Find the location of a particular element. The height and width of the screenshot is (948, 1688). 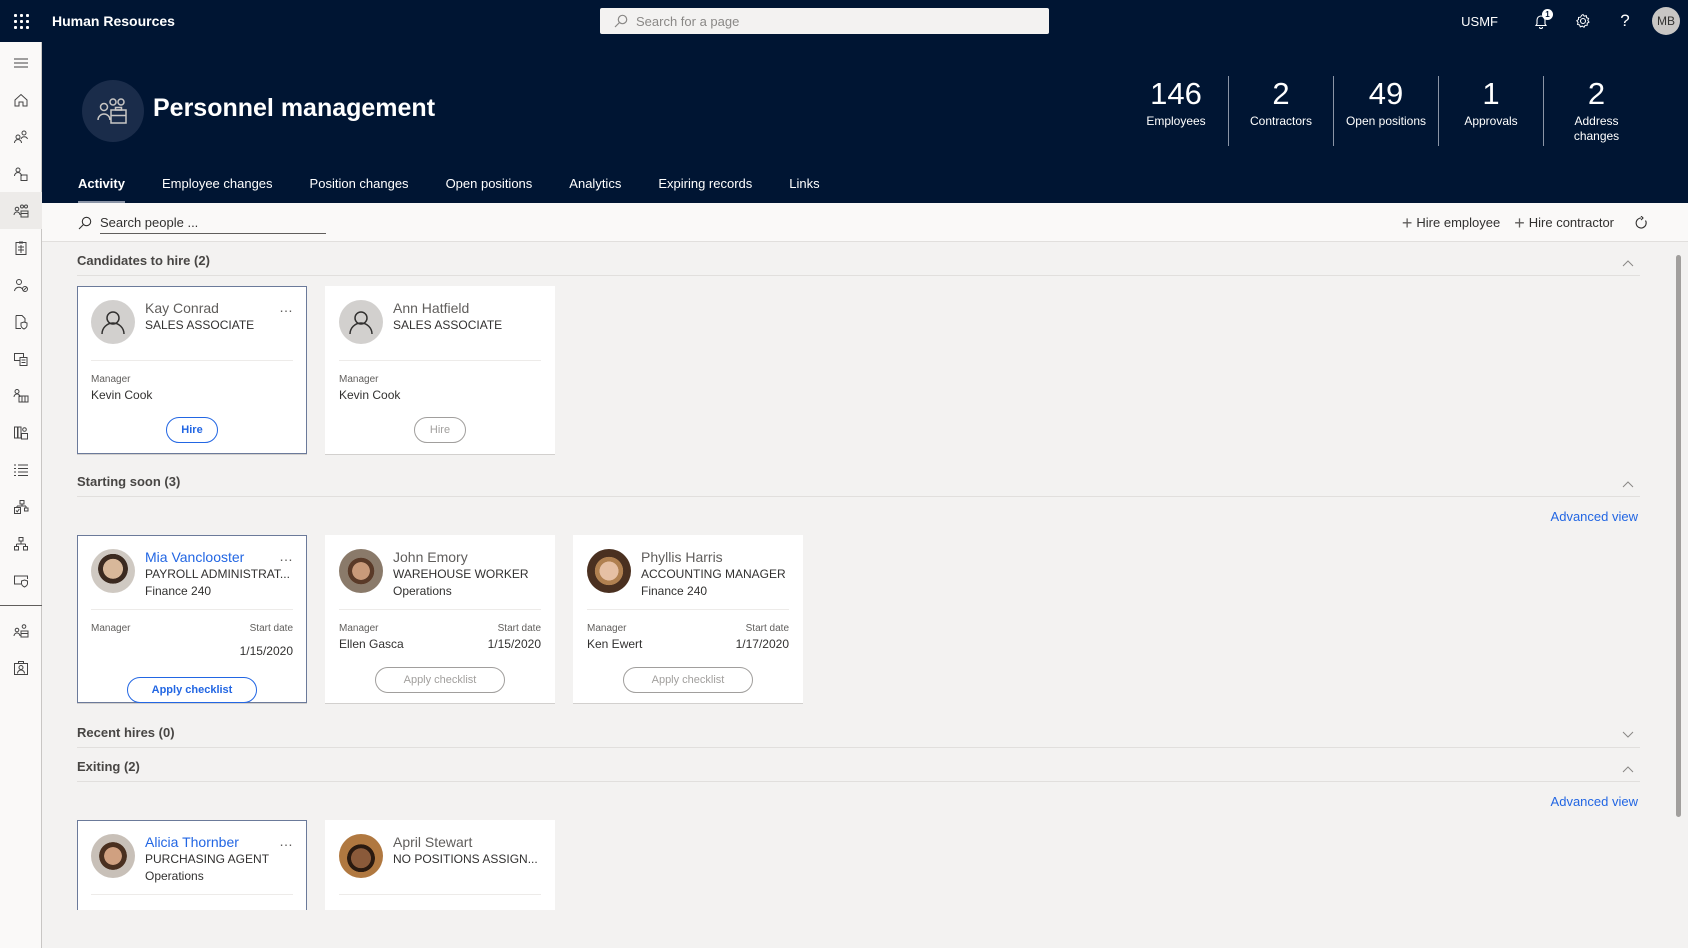

nav-list is located at coordinates (21, 469).